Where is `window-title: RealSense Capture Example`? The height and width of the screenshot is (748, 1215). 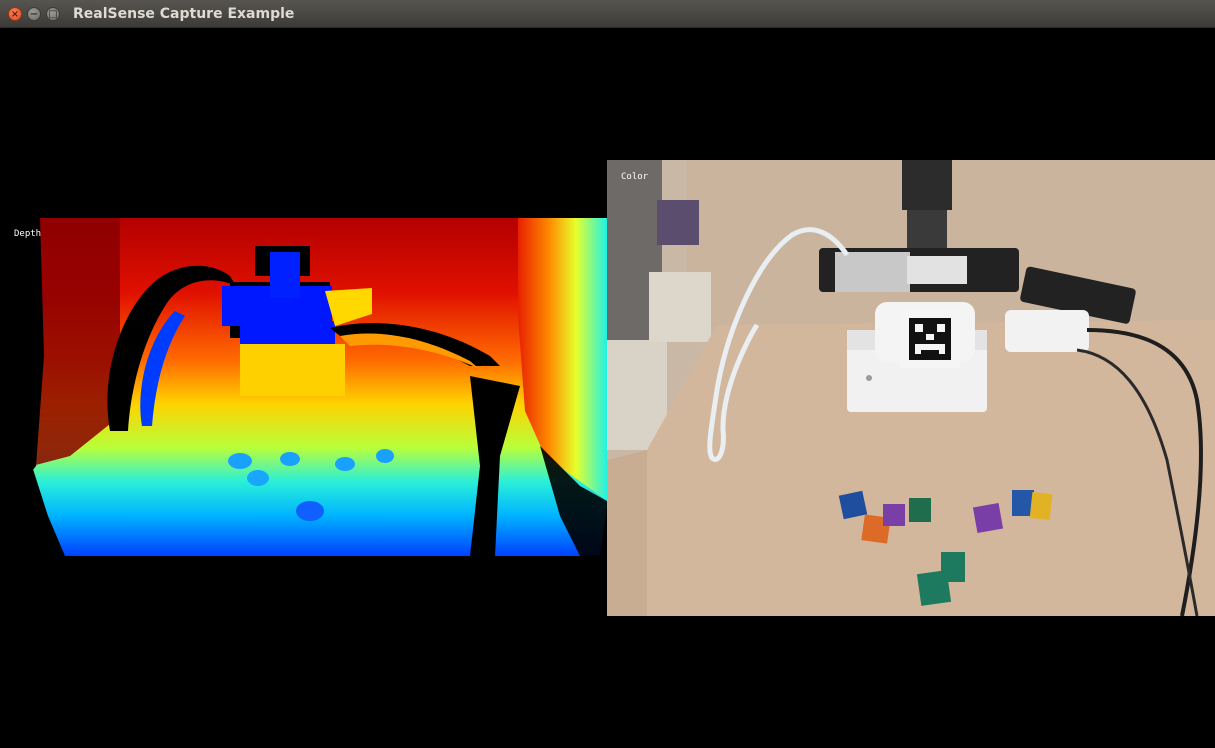 window-title: RealSense Capture Example is located at coordinates (184, 14).